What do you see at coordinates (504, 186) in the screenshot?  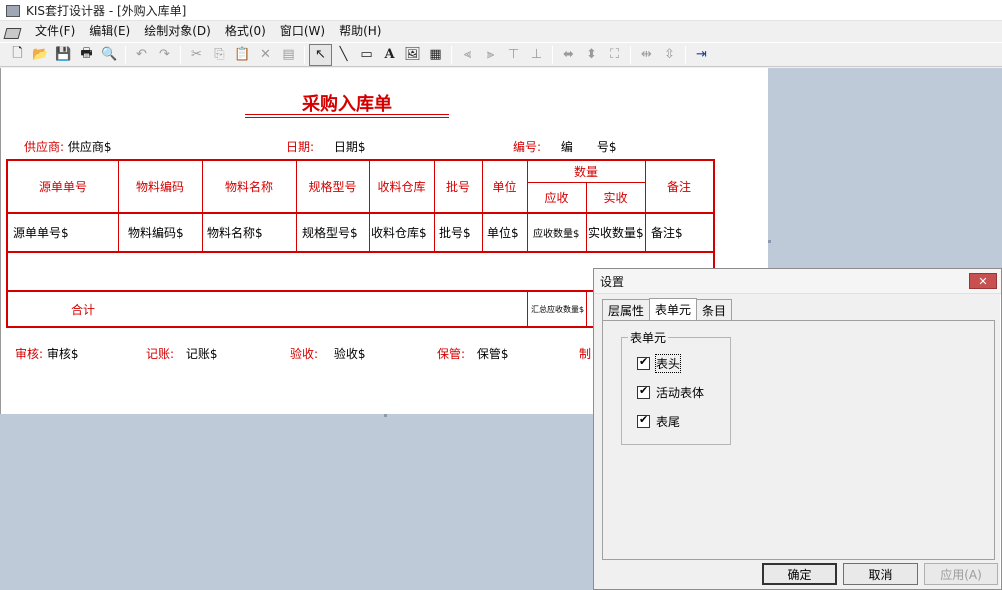 I see `header-unit: 单位` at bounding box center [504, 186].